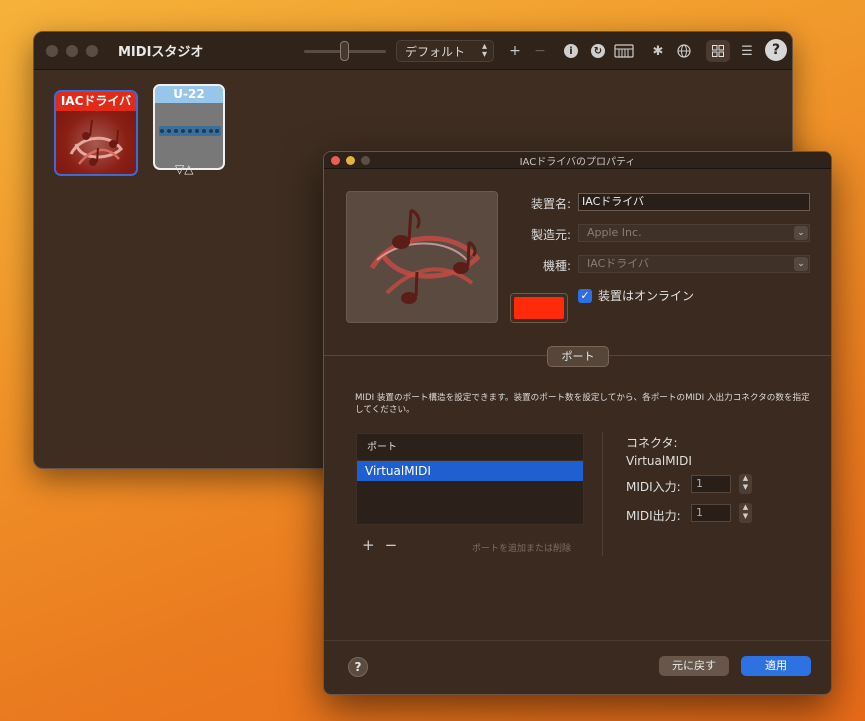 This screenshot has height=721, width=865. Describe the element at coordinates (435, 51) in the screenshot. I see `configuration-select-value: デフォルト` at that location.